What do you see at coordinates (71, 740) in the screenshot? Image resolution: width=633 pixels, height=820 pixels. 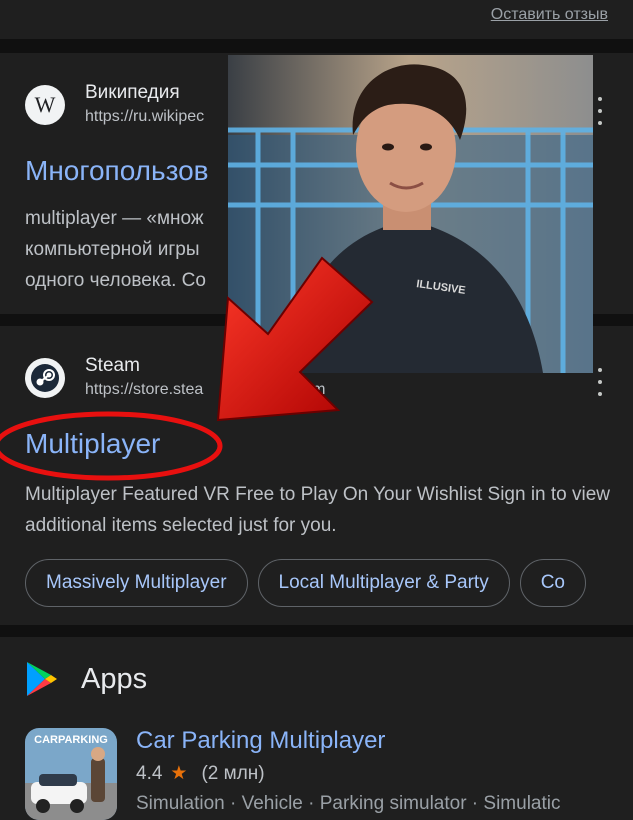 I see `svg-text: CARPARKING` at bounding box center [71, 740].